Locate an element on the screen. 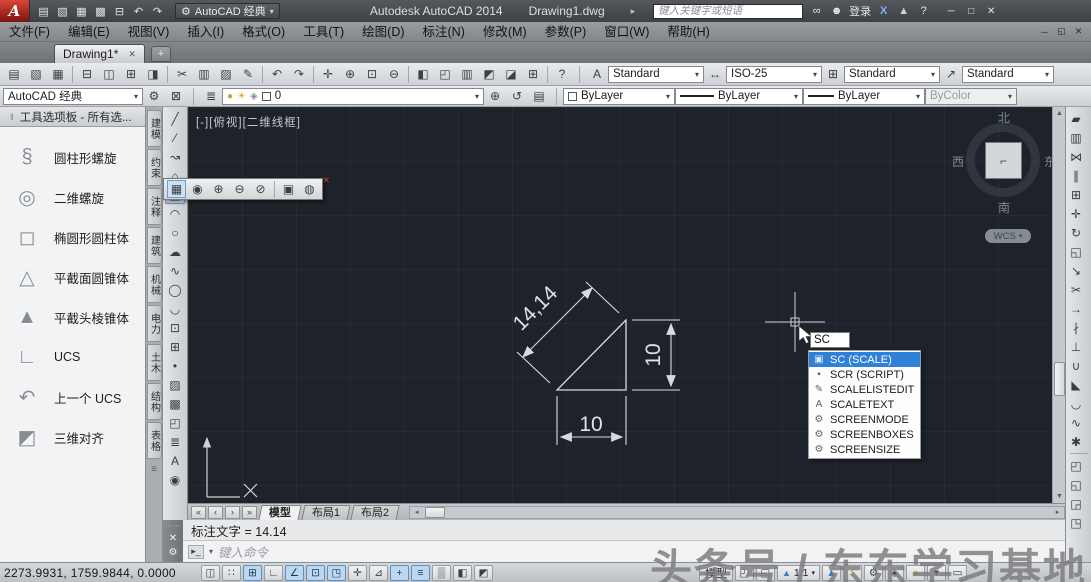  grid-display: ⊞ is located at coordinates (252, 572).